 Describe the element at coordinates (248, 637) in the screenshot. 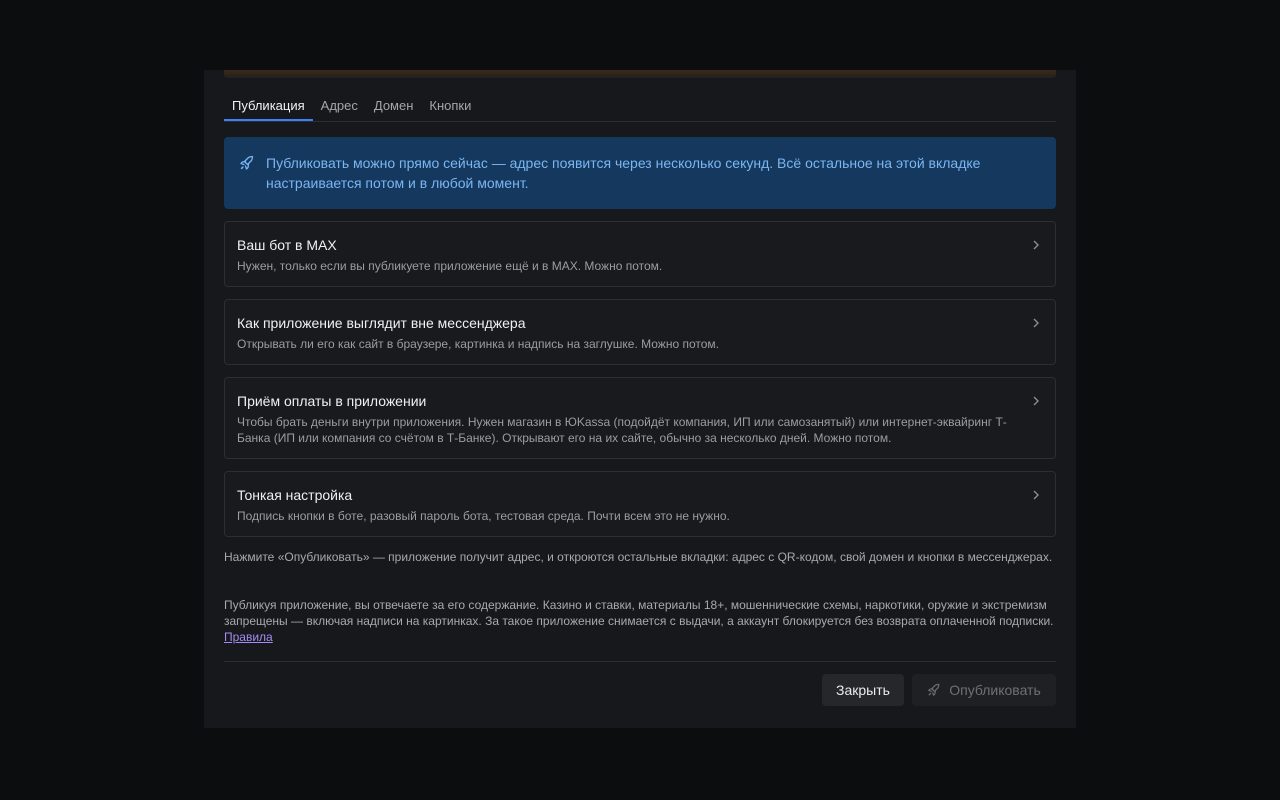

I see `rules-link: Правила` at that location.